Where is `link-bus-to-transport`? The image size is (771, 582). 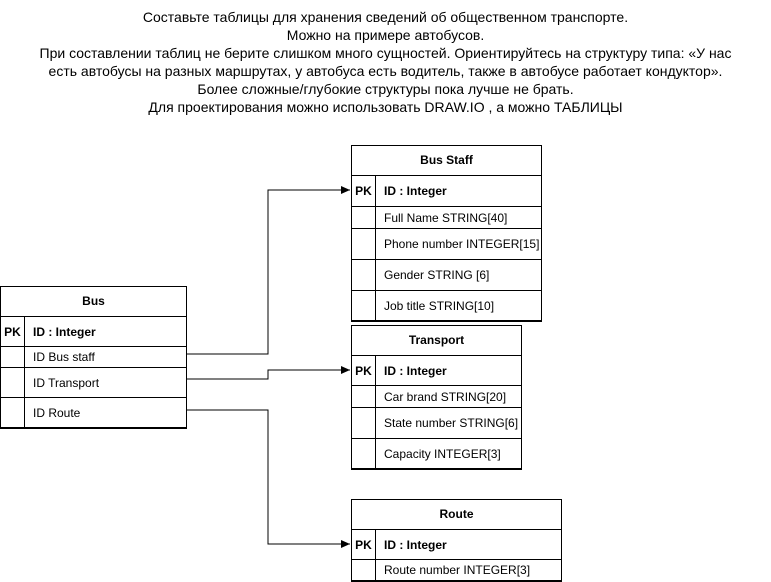
link-bus-to-transport is located at coordinates (268, 373).